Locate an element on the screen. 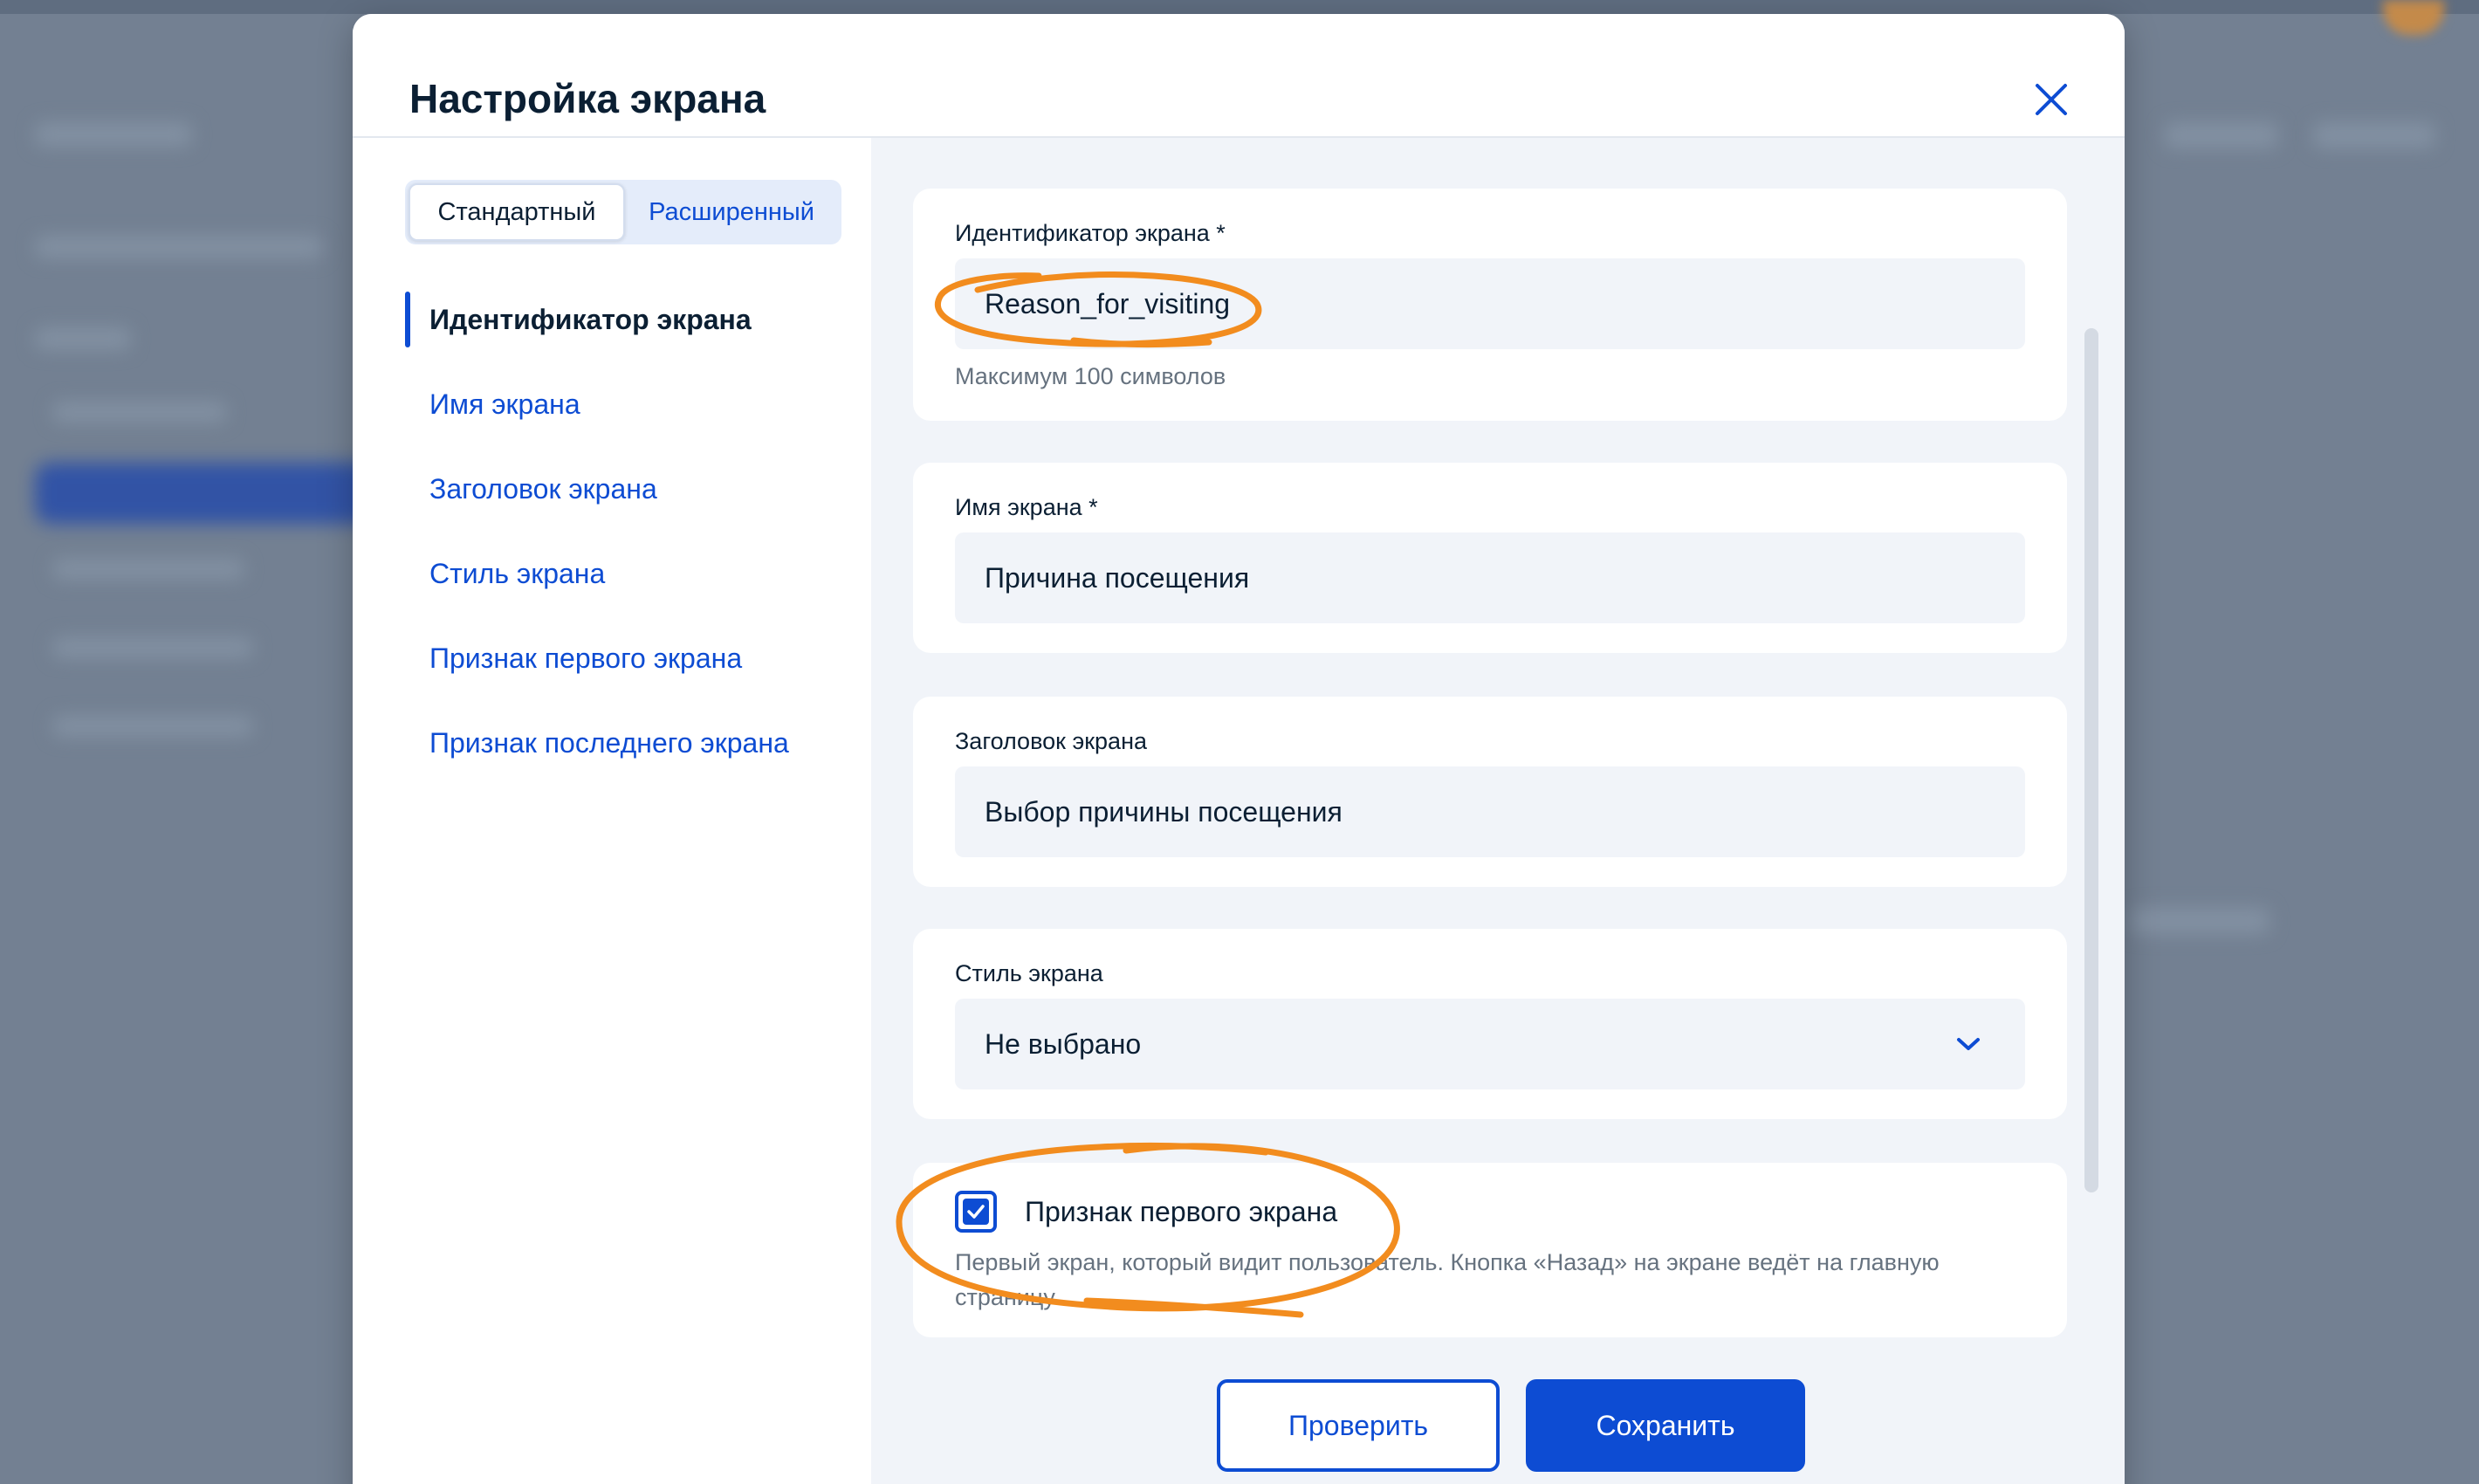  background-active-item is located at coordinates (209, 494).